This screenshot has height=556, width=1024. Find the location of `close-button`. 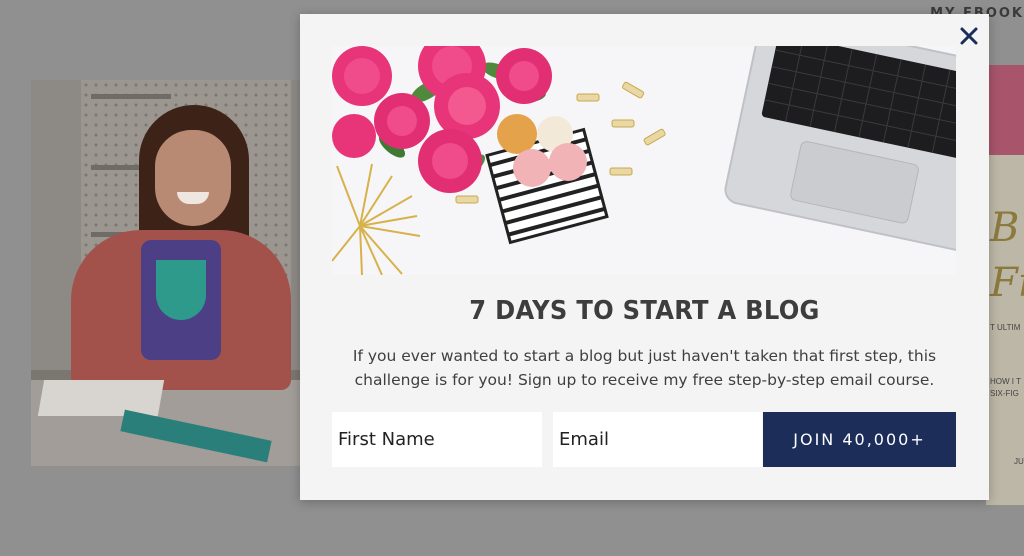

close-button is located at coordinates (969, 36).